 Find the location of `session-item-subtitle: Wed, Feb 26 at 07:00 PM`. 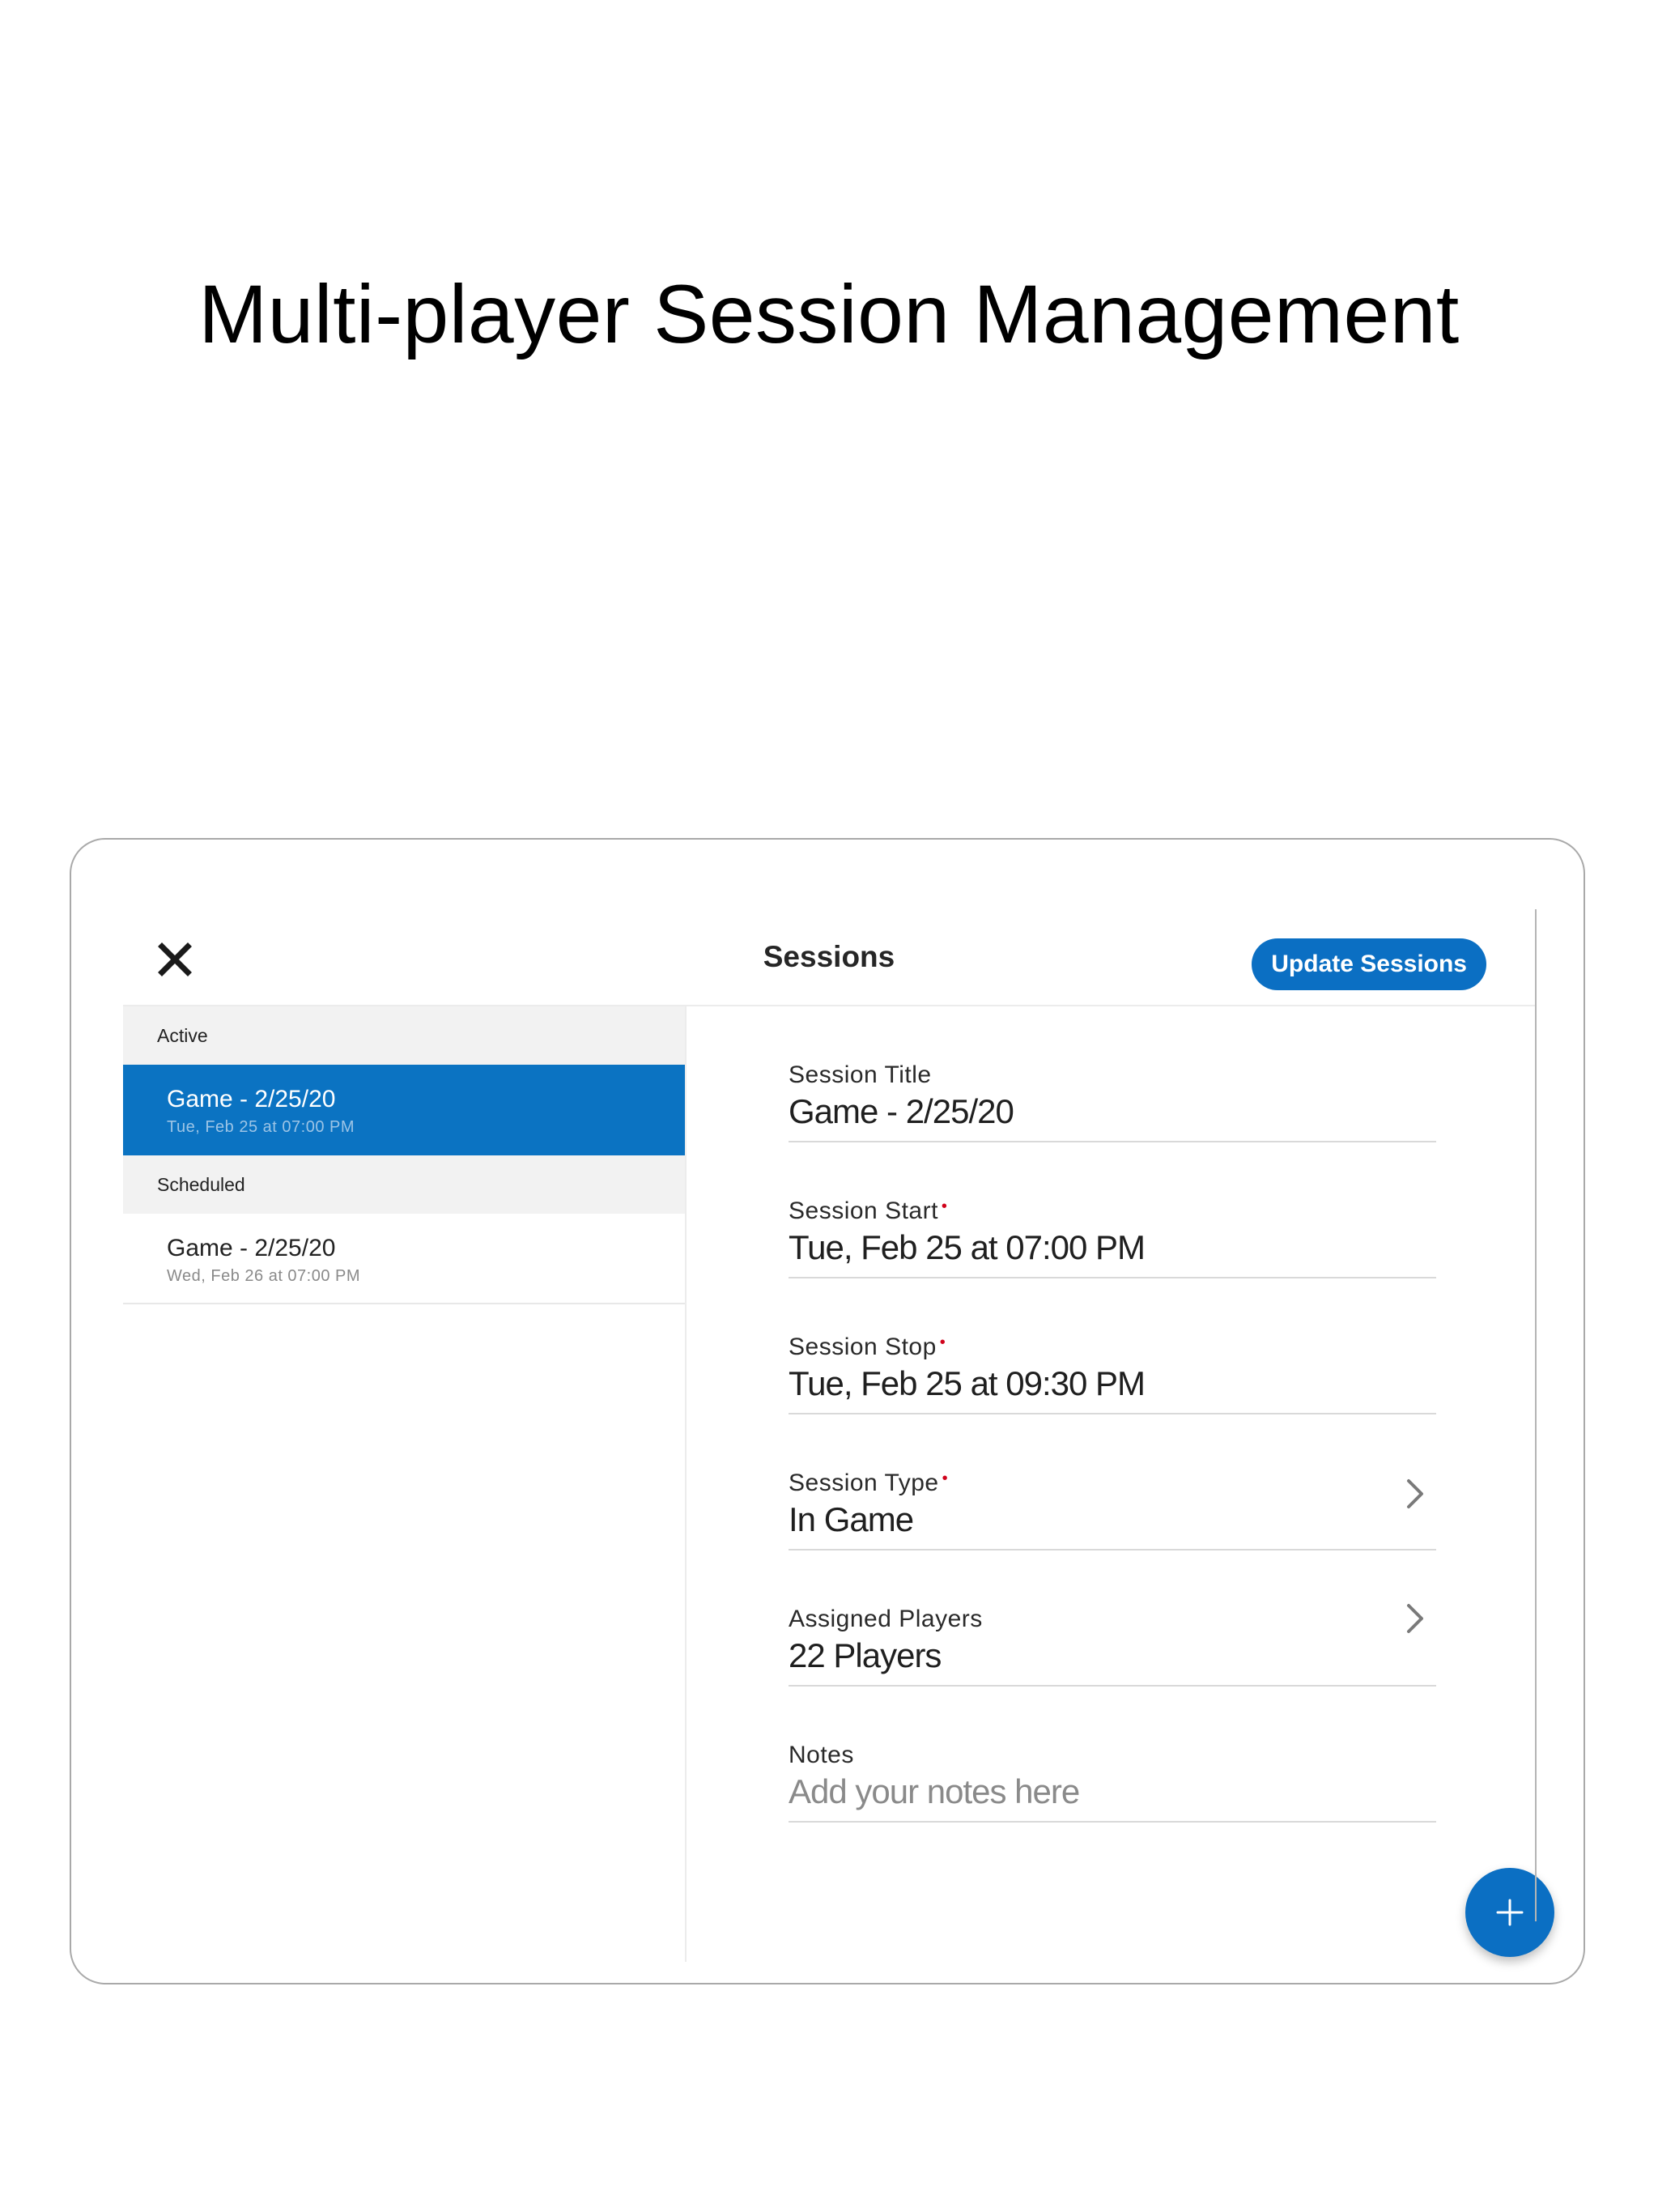

session-item-subtitle: Wed, Feb 26 at 07:00 PM is located at coordinates (264, 1276).